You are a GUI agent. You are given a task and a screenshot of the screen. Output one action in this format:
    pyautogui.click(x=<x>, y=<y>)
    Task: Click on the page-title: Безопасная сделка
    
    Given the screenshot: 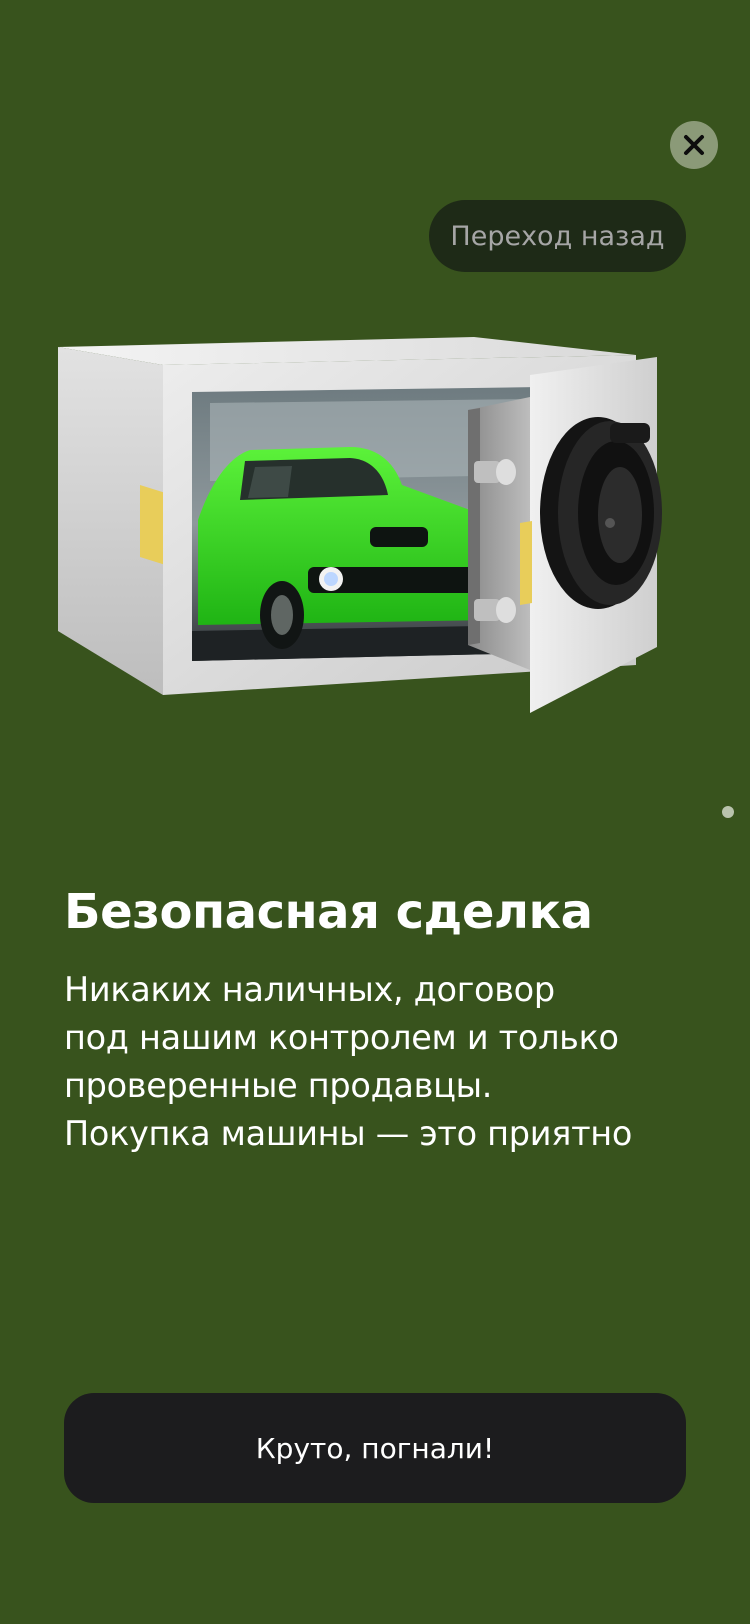 What is the action you would take?
    pyautogui.click(x=328, y=912)
    